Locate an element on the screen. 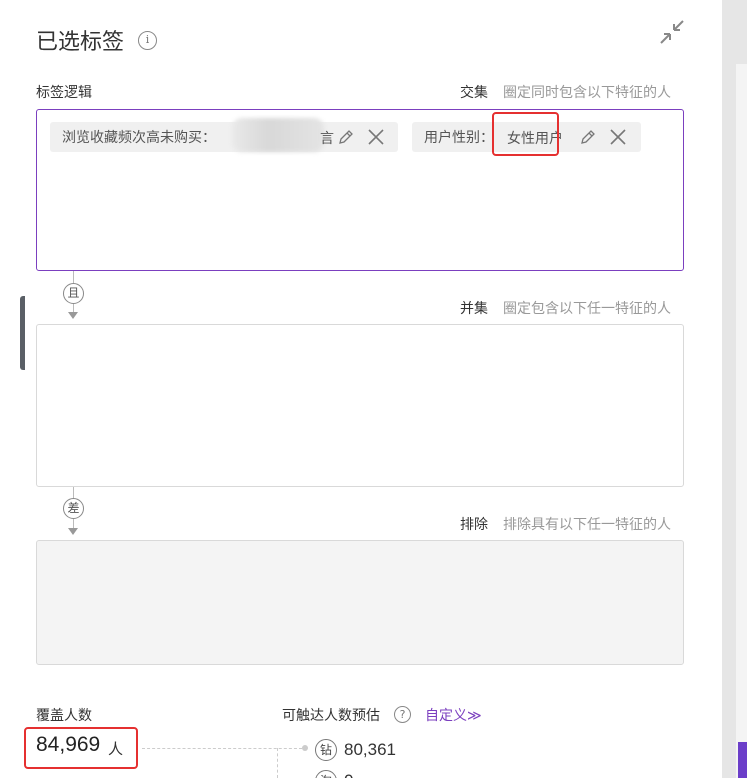 The image size is (747, 778). union-desc: 圈定包含以下任一特征的人 is located at coordinates (587, 309).